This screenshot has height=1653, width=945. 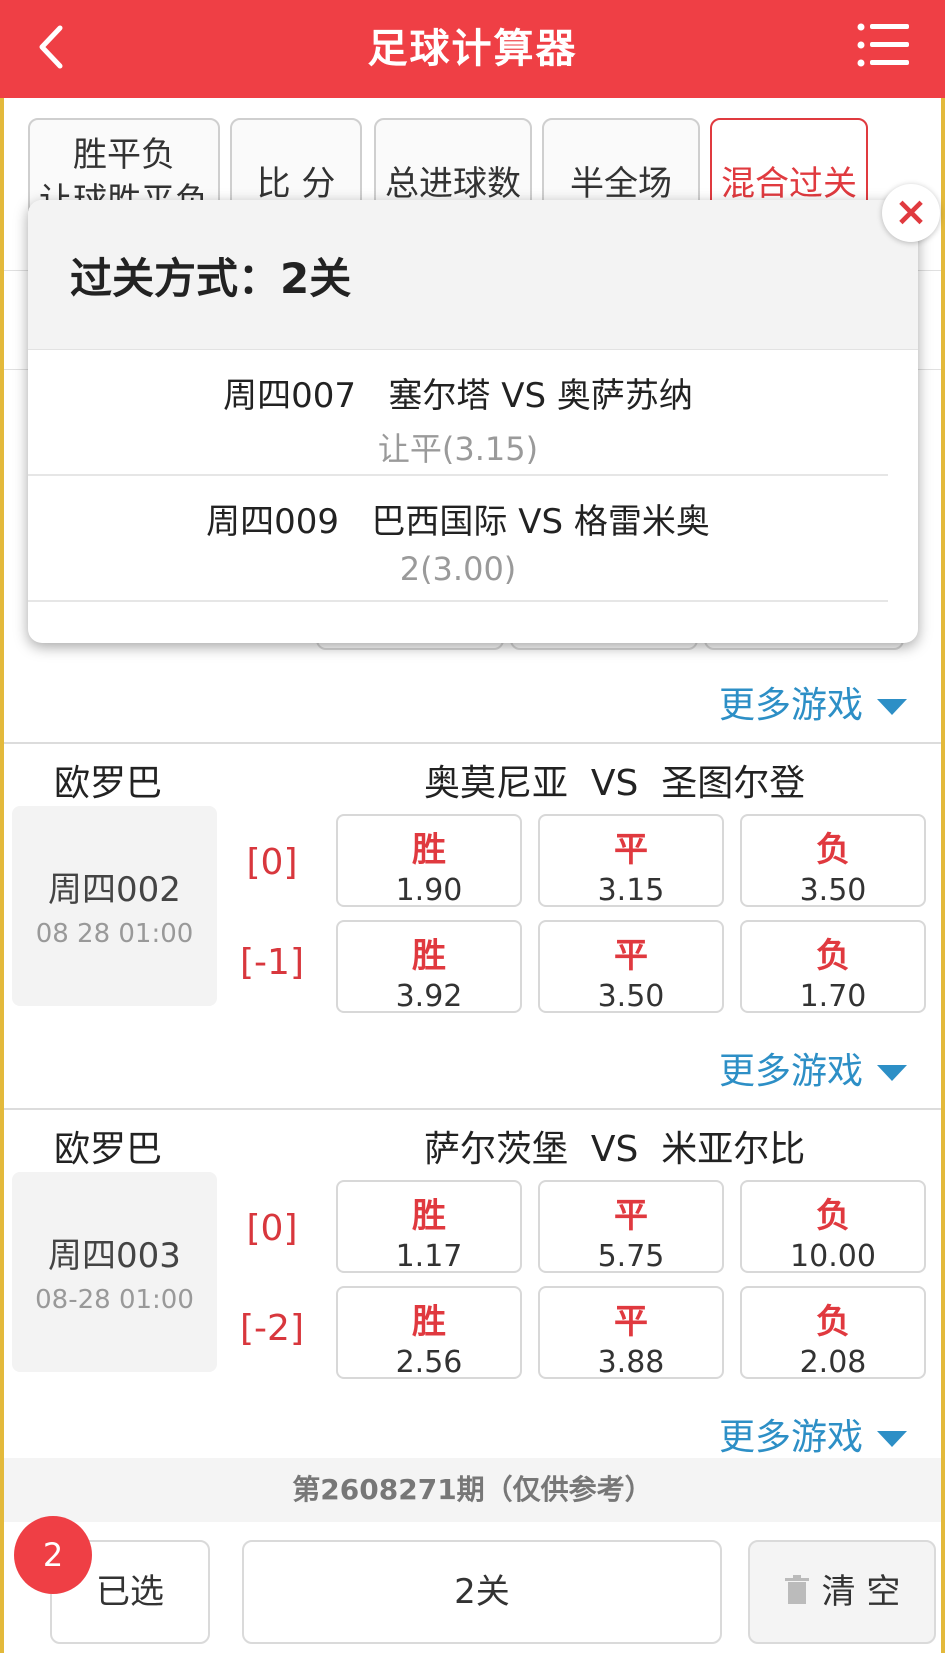 What do you see at coordinates (615, 783) in the screenshot?
I see `match-teams: 奥莫尼亚 VS 圣图尔登` at bounding box center [615, 783].